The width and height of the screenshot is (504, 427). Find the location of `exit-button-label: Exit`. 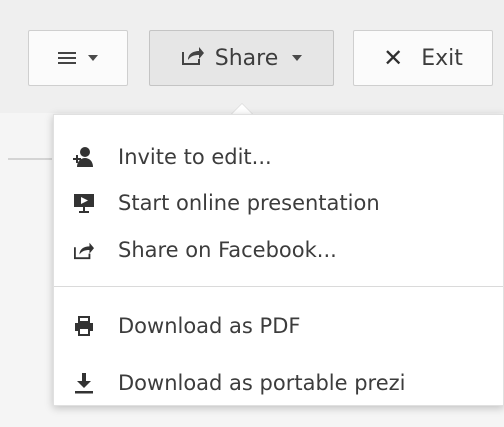

exit-button-label: Exit is located at coordinates (442, 58).